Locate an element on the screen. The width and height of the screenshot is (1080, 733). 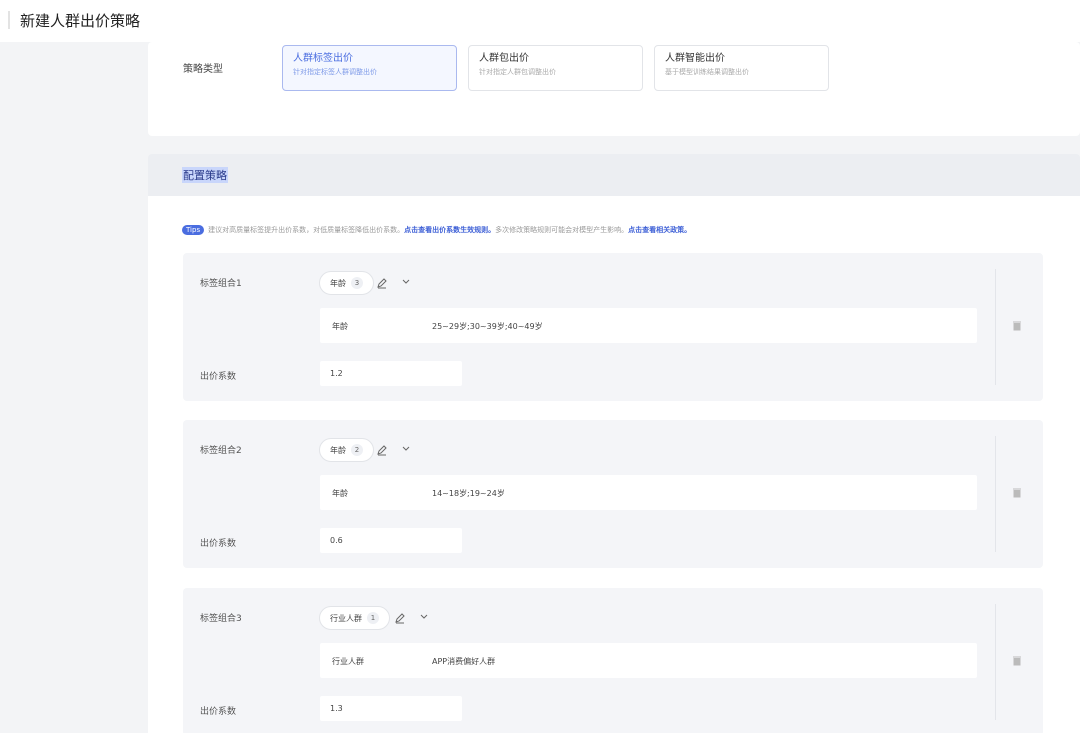
option-desc: 基于模型训练结果调整出价 is located at coordinates (707, 72).